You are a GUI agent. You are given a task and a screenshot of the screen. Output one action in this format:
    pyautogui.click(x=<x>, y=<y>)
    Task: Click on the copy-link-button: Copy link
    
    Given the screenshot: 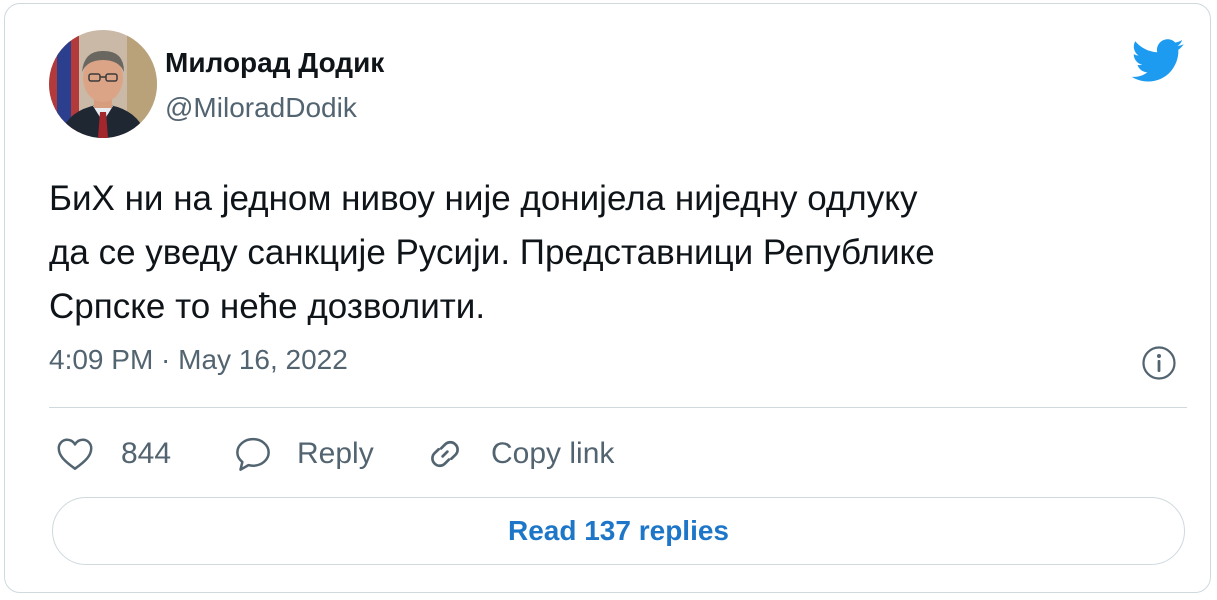 What is the action you would take?
    pyautogui.click(x=519, y=454)
    